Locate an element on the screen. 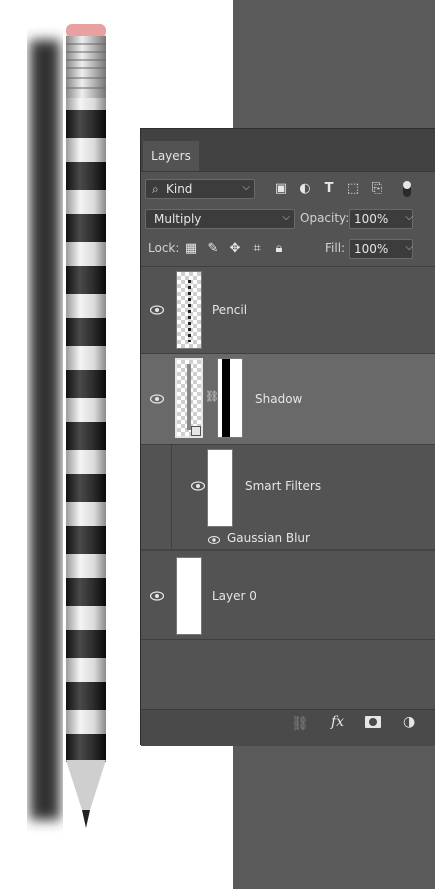  fill-label: Fill: is located at coordinates (335, 248).